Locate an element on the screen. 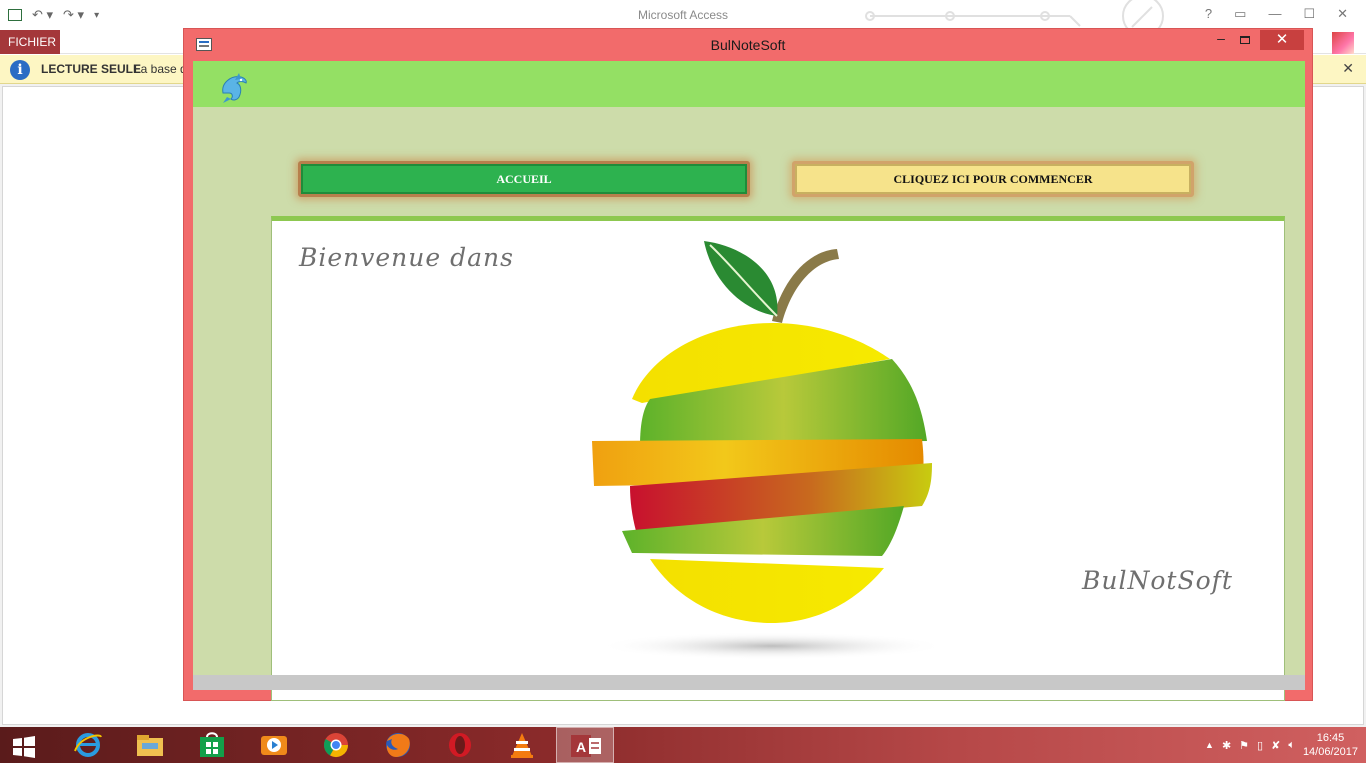 The height and width of the screenshot is (769, 1366). opera-icon is located at coordinates (460, 745).